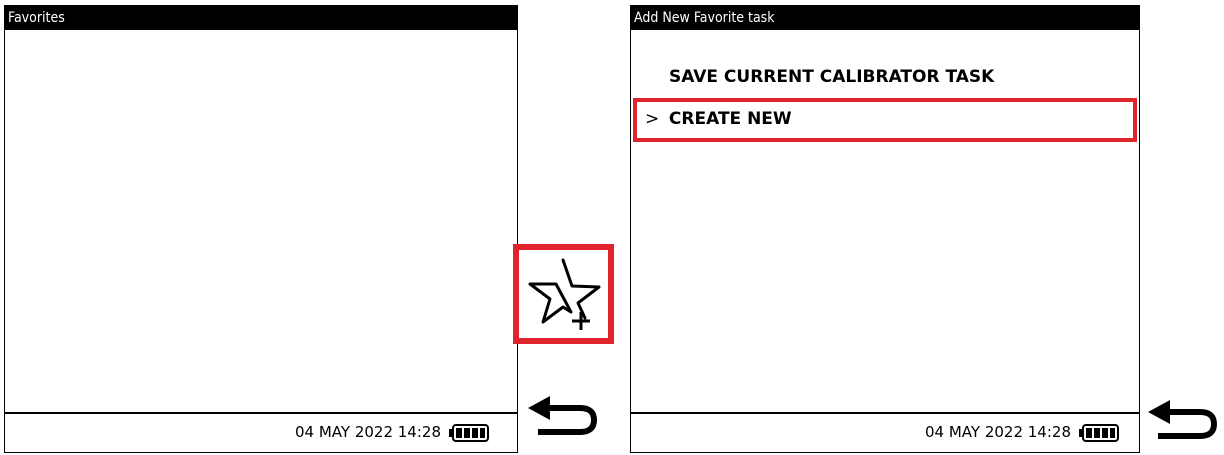  I want to click on chevron-right-icon: >, so click(652, 119).